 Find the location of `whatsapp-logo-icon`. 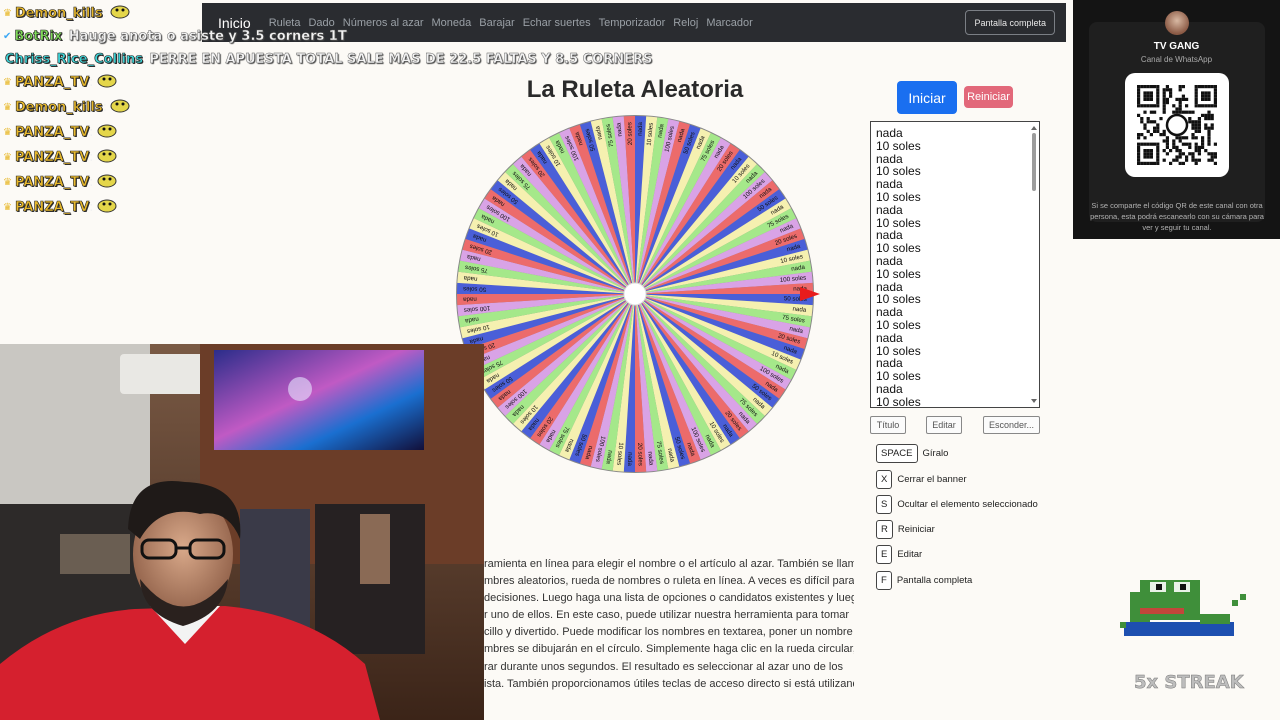

whatsapp-logo-icon is located at coordinates (1177, 125).